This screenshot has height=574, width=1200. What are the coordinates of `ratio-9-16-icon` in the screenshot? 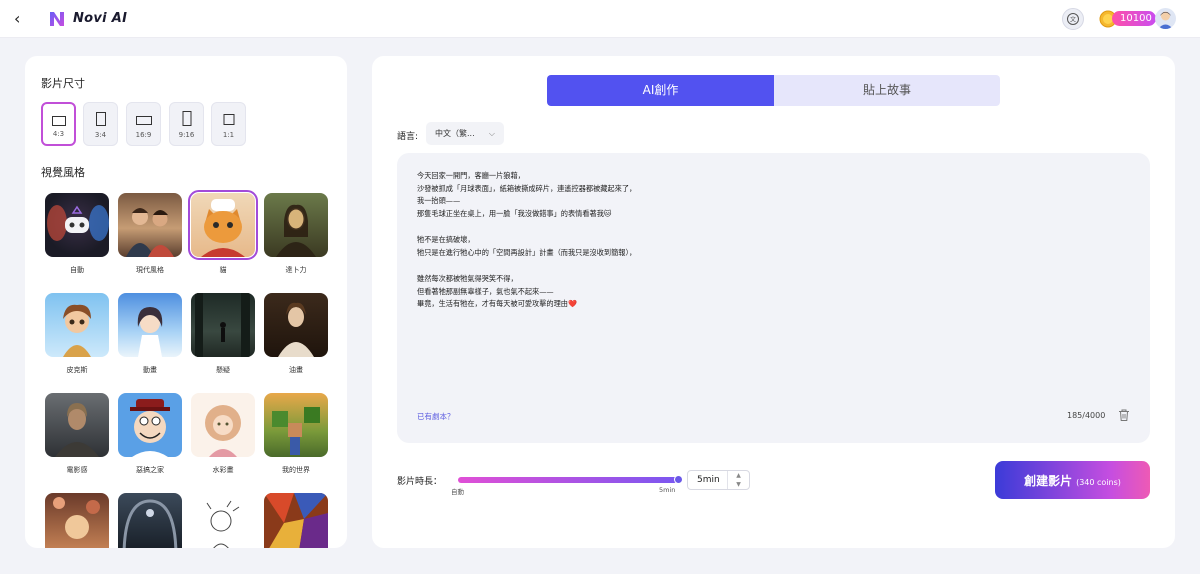 It's located at (186, 118).